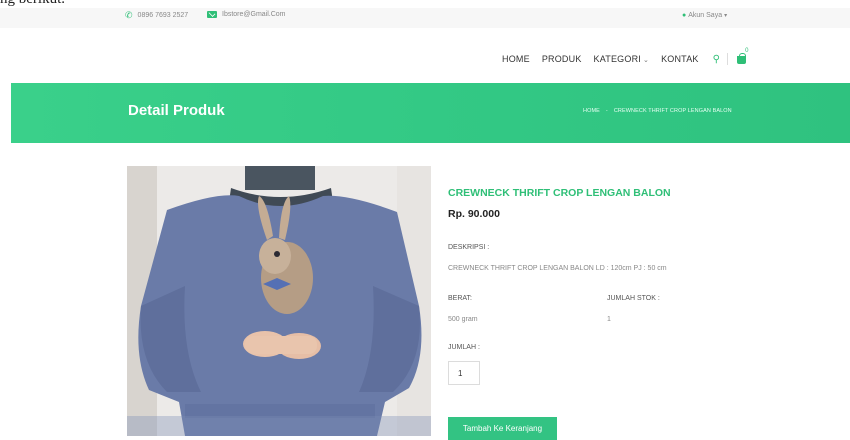 The width and height of the screenshot is (850, 440). Describe the element at coordinates (633, 298) in the screenshot. I see `stock-label: JUMLAH STOK :` at that location.